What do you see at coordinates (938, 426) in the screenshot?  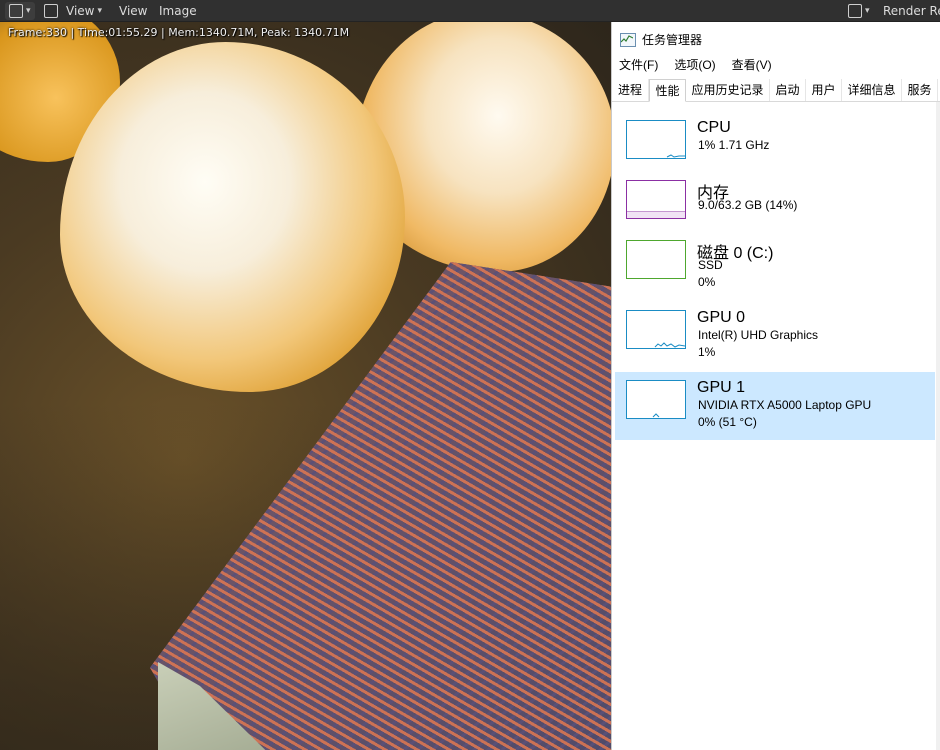 I see `scrollbar` at bounding box center [938, 426].